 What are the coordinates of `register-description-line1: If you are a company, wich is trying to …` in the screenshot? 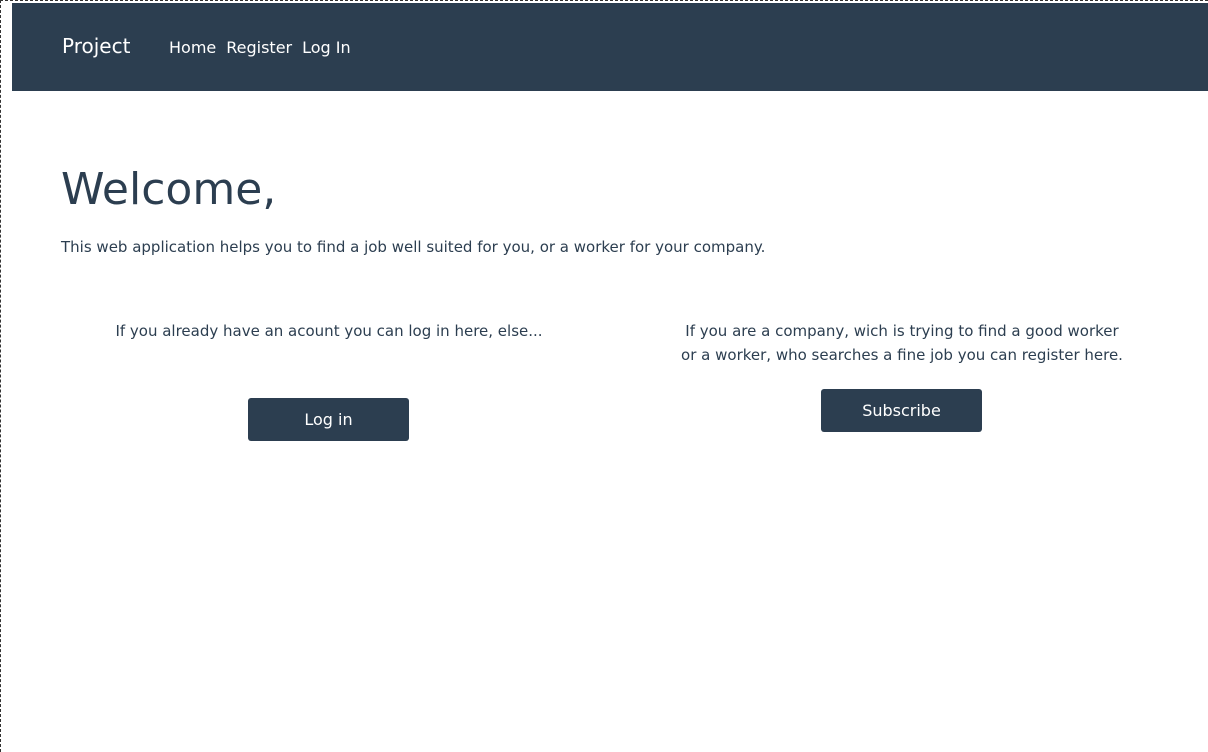 It's located at (902, 331).